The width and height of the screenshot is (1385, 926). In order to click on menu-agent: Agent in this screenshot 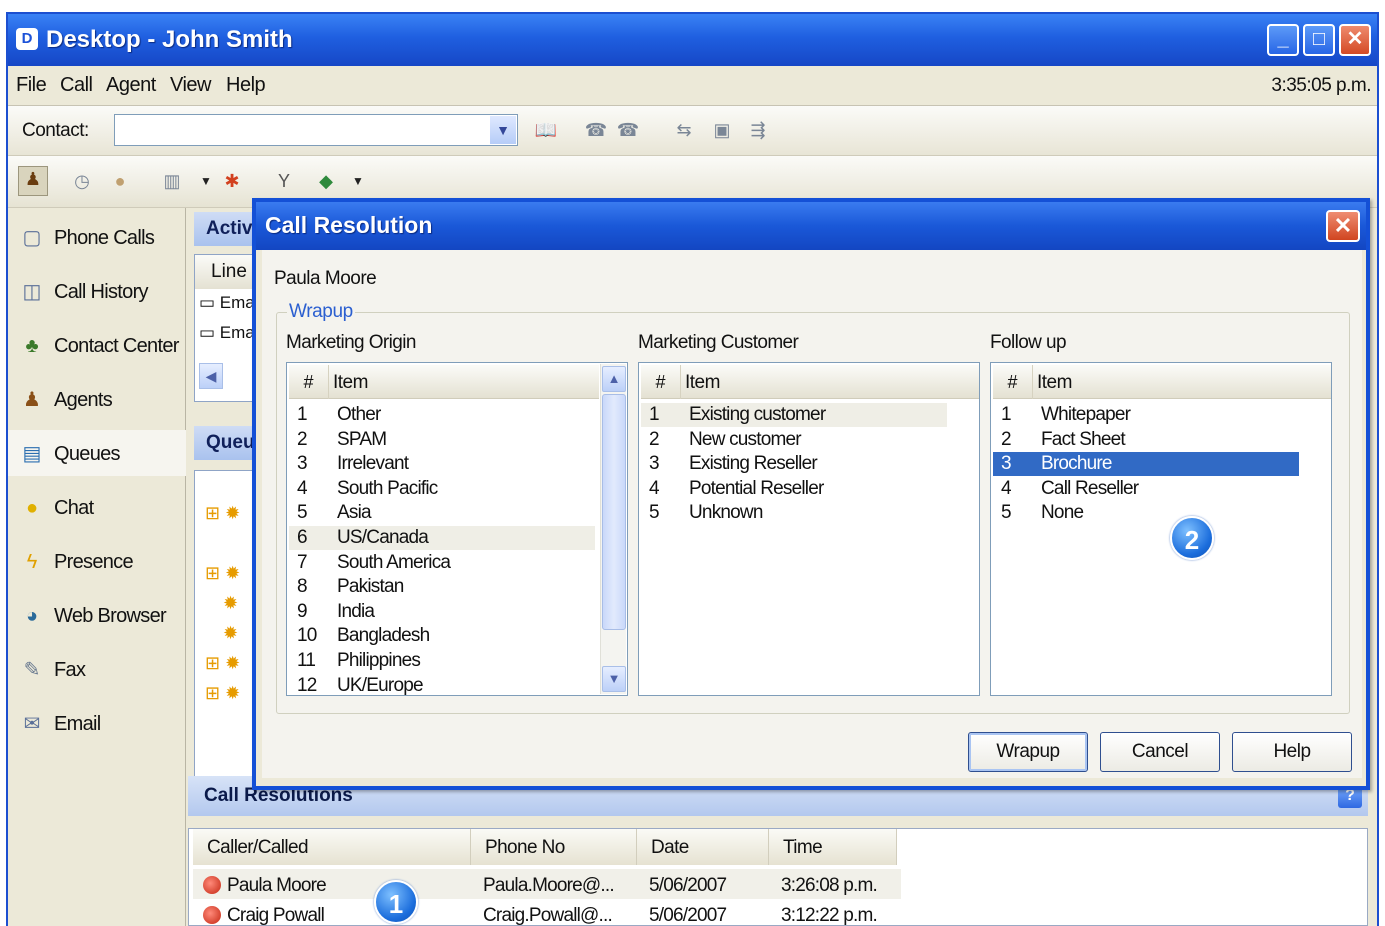, I will do `click(131, 85)`.